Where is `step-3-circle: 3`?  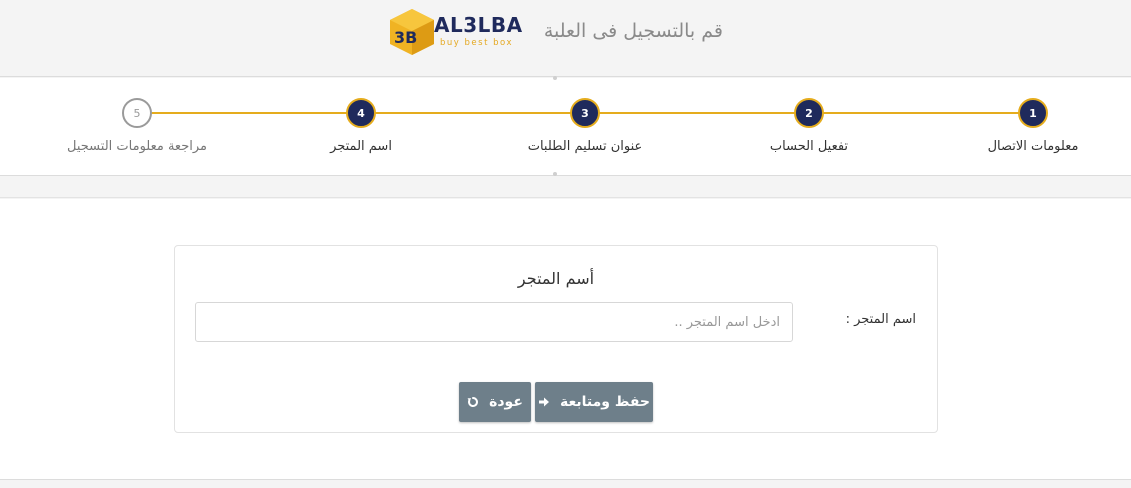 step-3-circle: 3 is located at coordinates (585, 113).